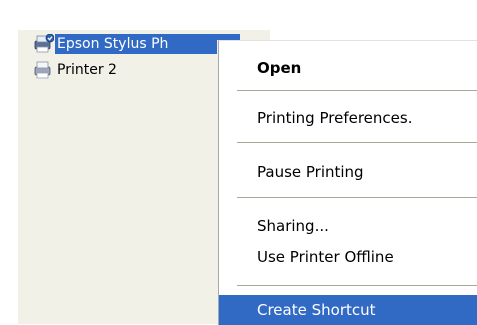 This screenshot has height=325, width=477. Describe the element at coordinates (87, 70) in the screenshot. I see `printer-name-printer-2: Printer 2` at that location.